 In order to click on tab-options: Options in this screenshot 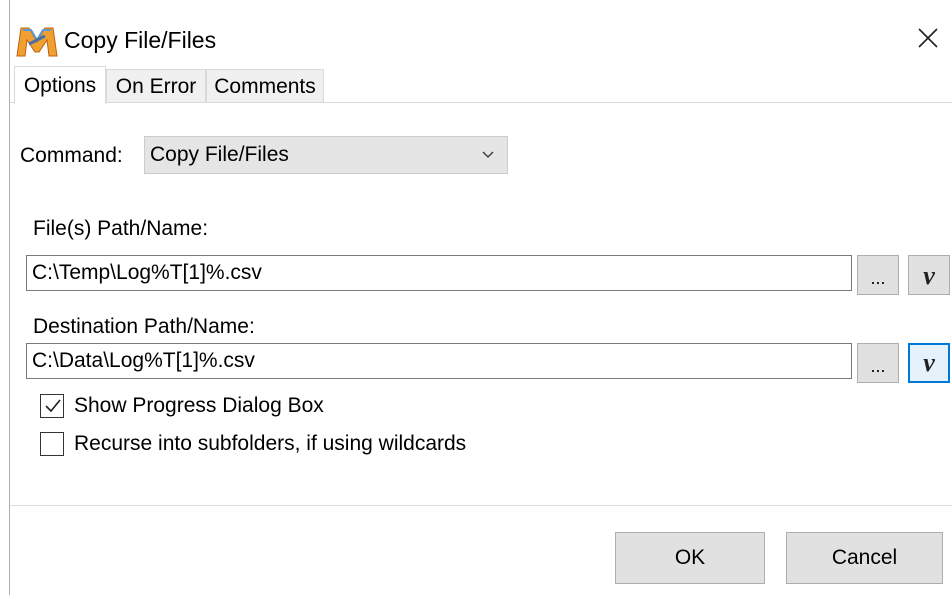, I will do `click(60, 85)`.